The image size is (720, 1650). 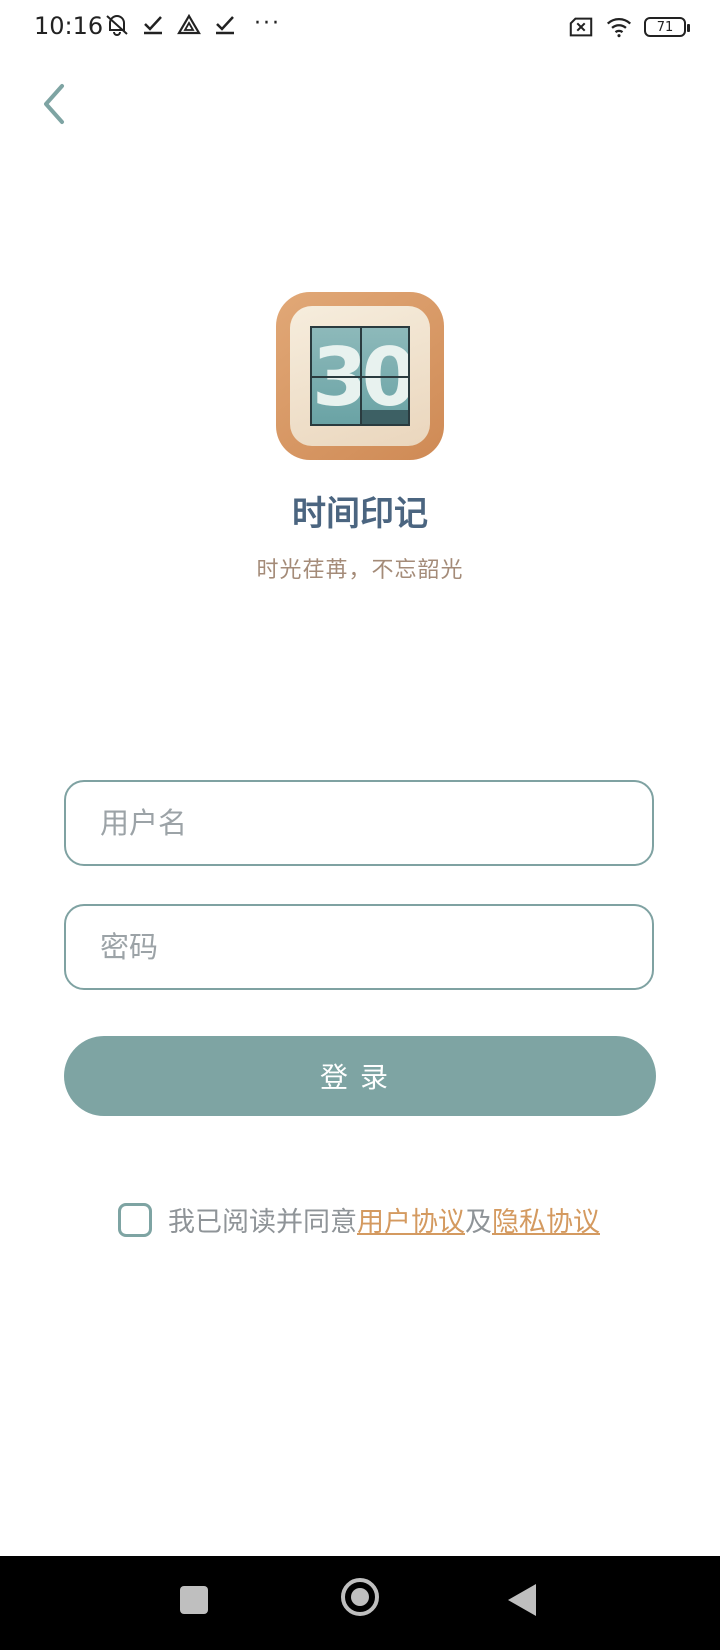 I want to click on agreement-checkbox, so click(x=135, y=1219).